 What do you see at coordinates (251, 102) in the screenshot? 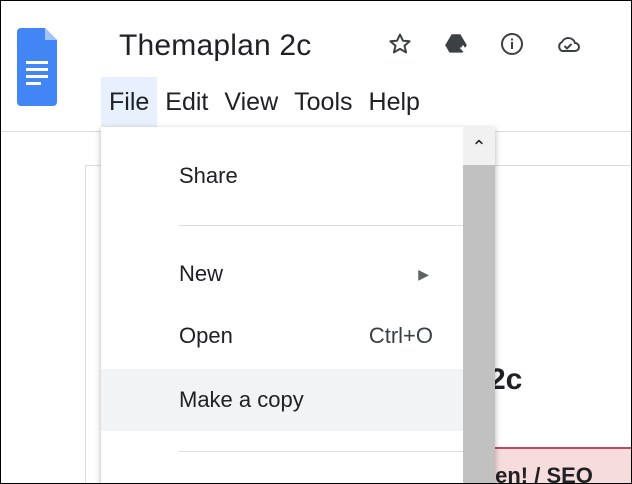
I see `menu-view: View` at bounding box center [251, 102].